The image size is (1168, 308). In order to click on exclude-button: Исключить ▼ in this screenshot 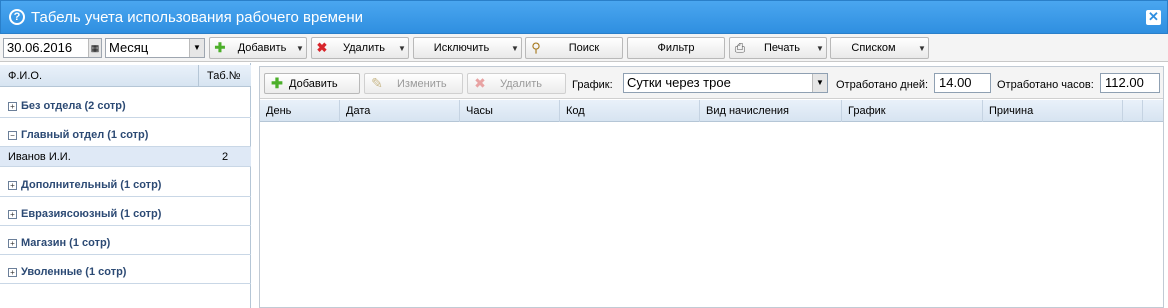, I will do `click(467, 48)`.